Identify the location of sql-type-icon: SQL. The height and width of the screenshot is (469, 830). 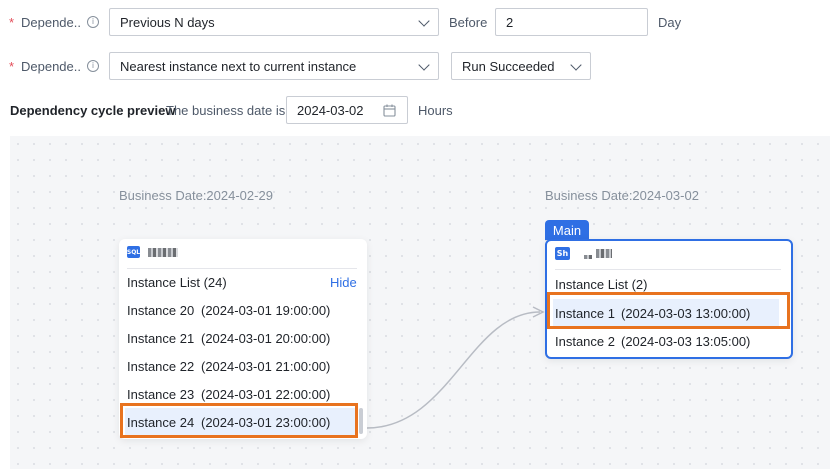
(133, 252).